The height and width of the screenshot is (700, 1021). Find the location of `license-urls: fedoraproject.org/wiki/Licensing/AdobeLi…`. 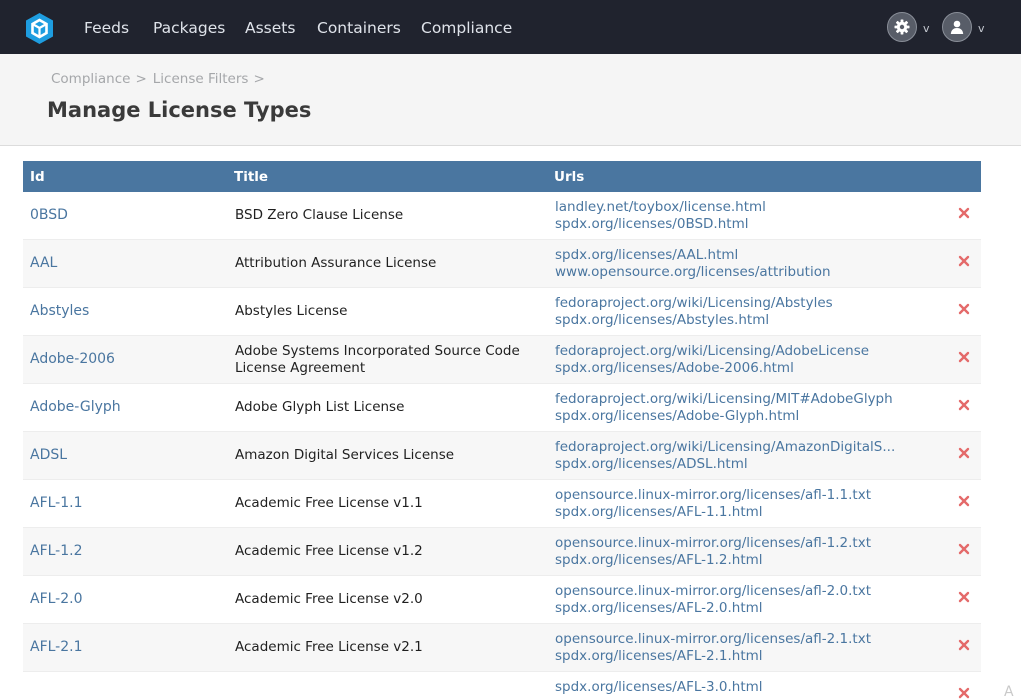

license-urls: fedoraproject.org/wiki/Licensing/AdobeLi… is located at coordinates (745, 360).